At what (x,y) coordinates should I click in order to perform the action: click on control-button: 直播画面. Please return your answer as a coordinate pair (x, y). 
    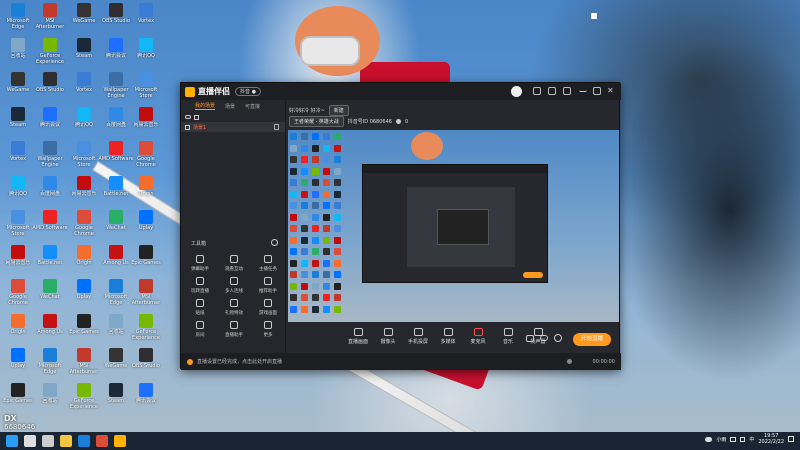
    Looking at the image, I should click on (358, 336).